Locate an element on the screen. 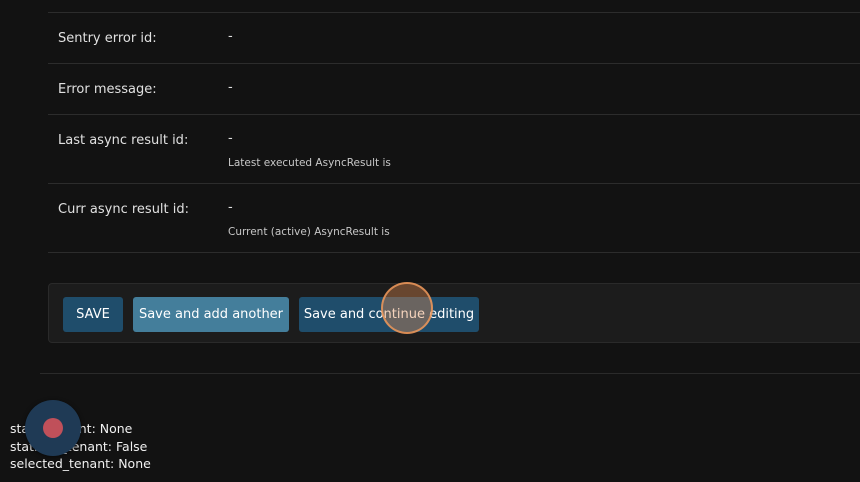  field-label: Sentry error id: is located at coordinates (107, 38).